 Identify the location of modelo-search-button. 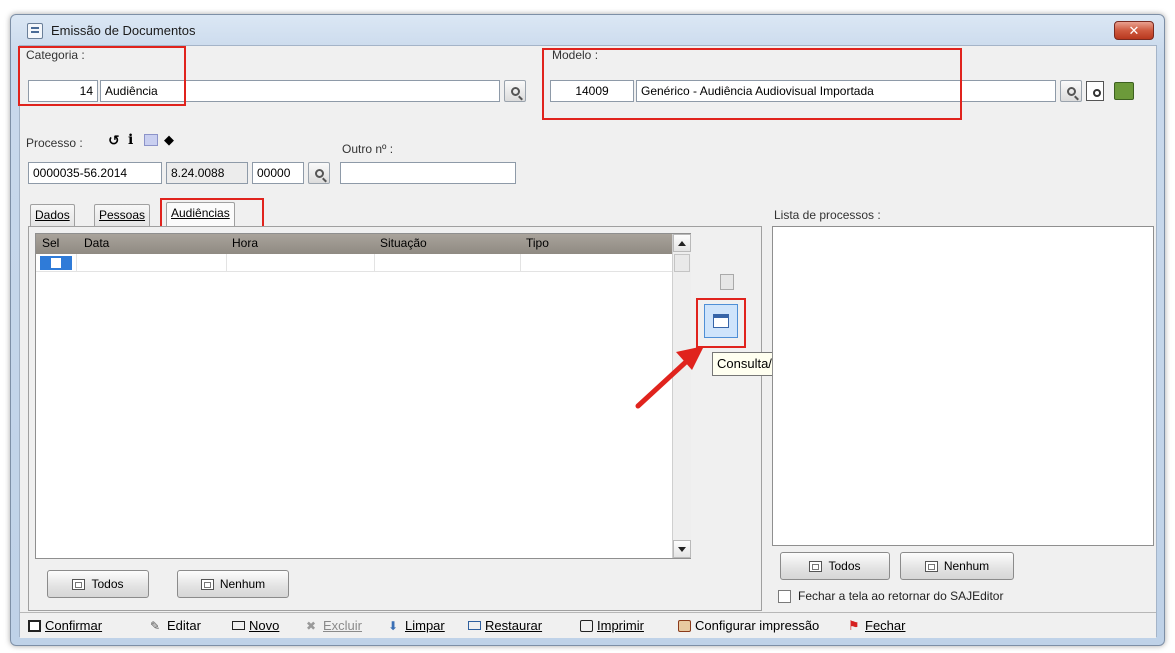
(1071, 91).